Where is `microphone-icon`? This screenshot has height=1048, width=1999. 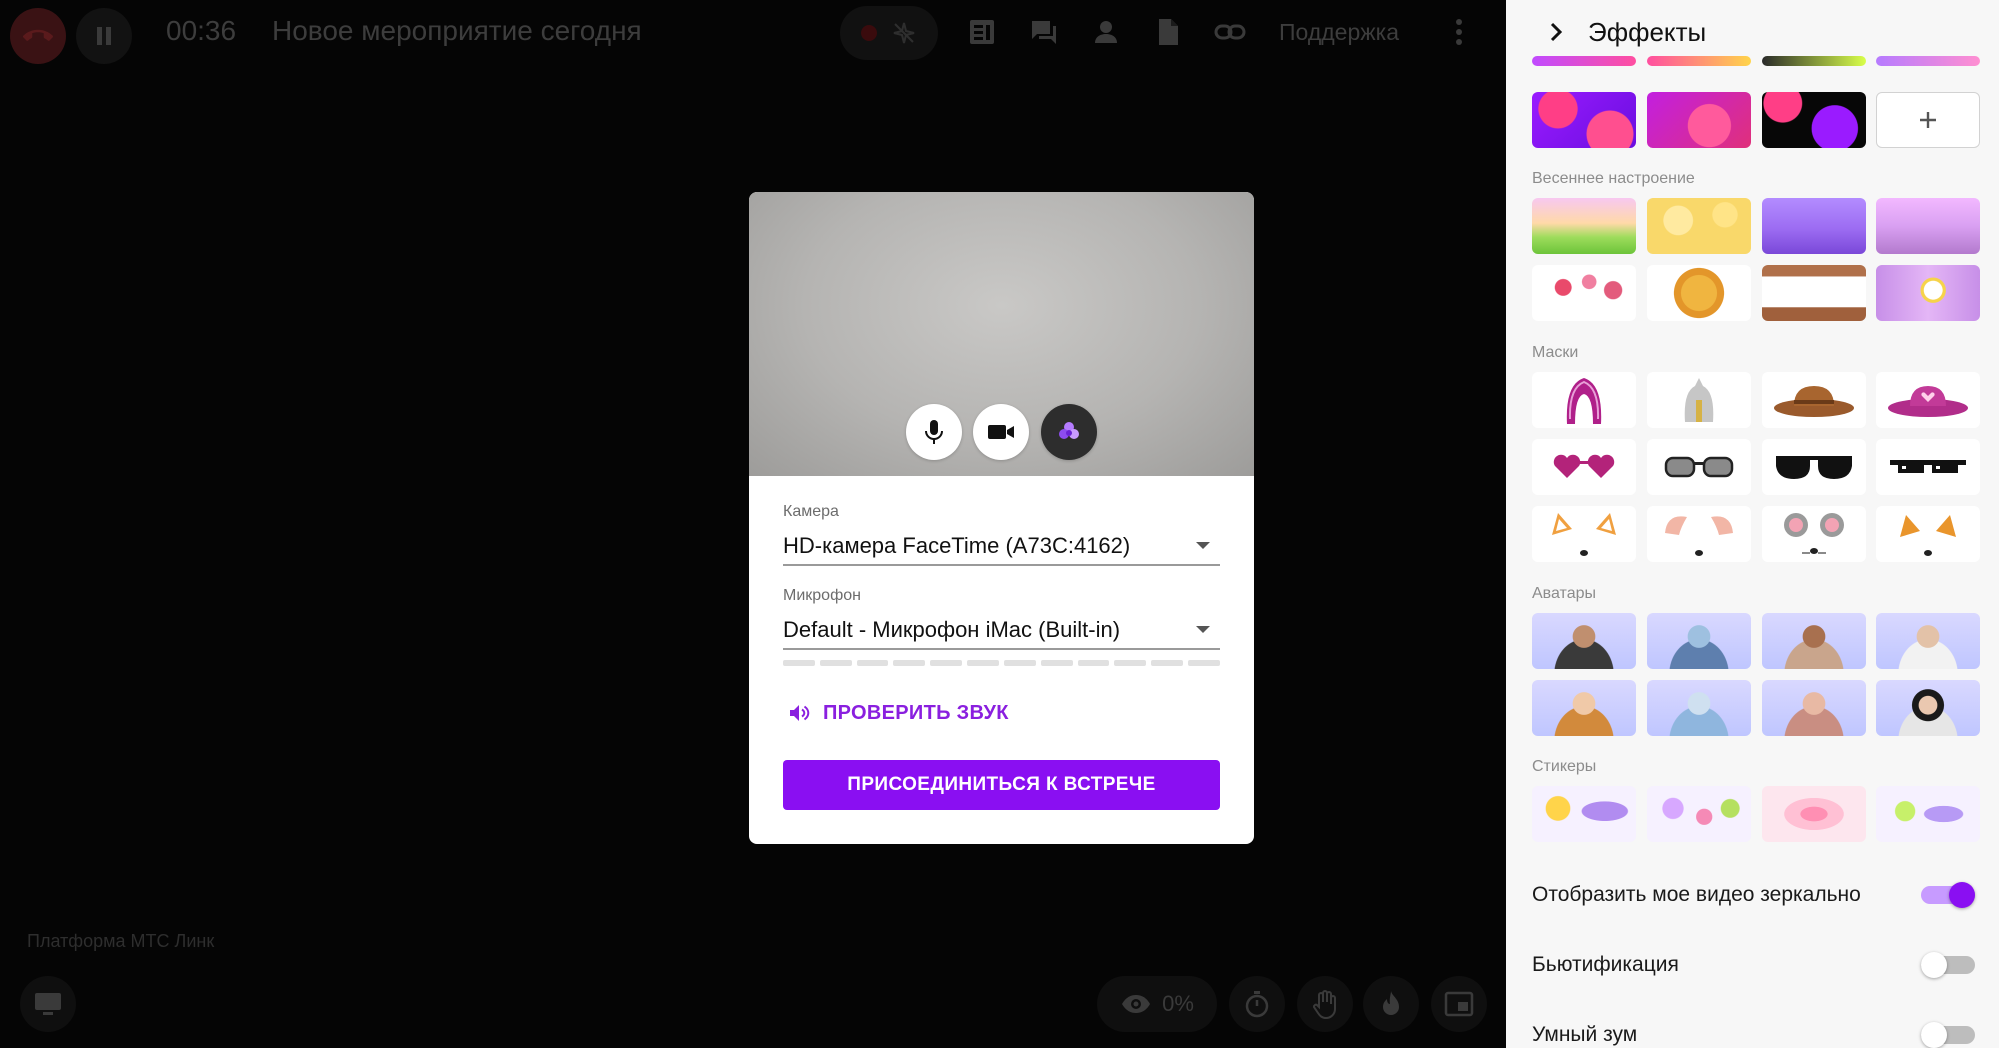 microphone-icon is located at coordinates (934, 432).